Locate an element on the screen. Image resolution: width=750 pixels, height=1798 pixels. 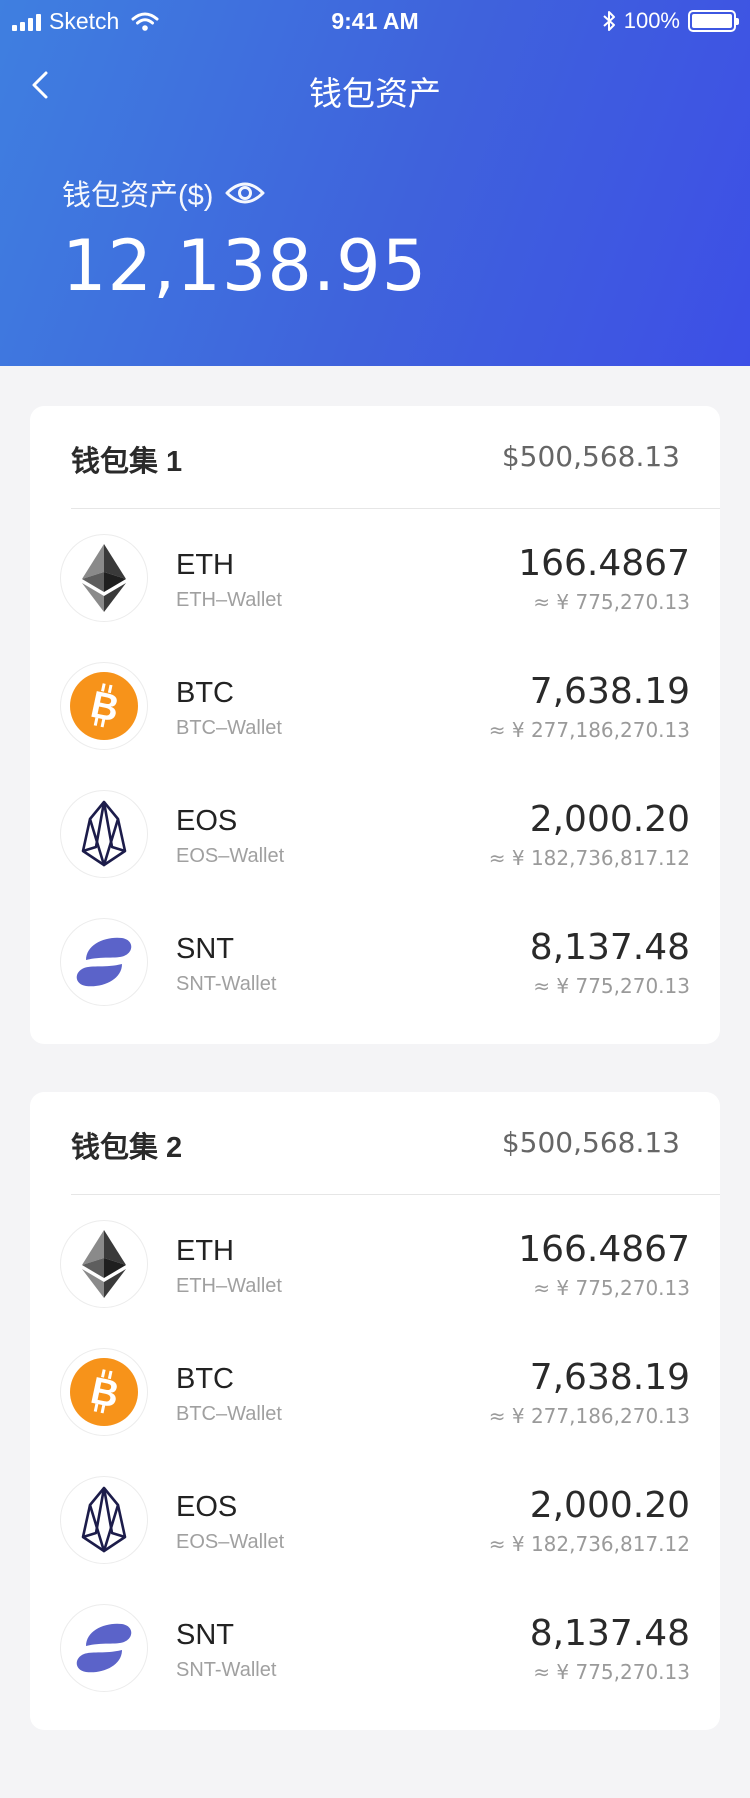
bluetooth-icon is located at coordinates (609, 21).